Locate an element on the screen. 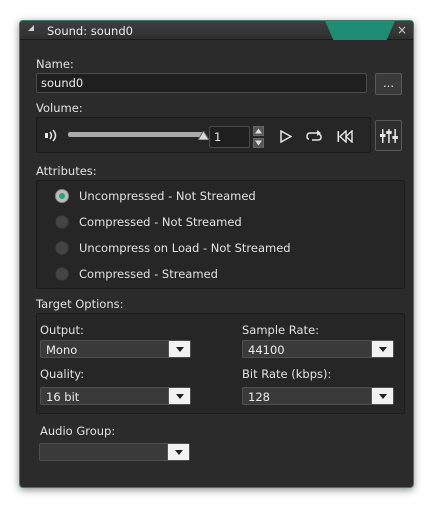  quality-select: 16 bit is located at coordinates (115, 396).